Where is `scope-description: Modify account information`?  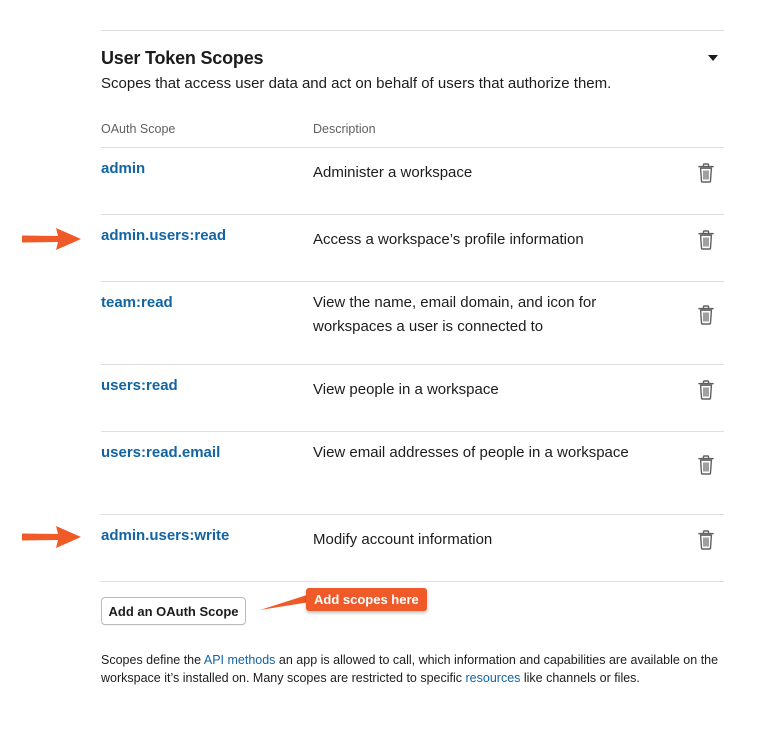 scope-description: Modify account information is located at coordinates (403, 539).